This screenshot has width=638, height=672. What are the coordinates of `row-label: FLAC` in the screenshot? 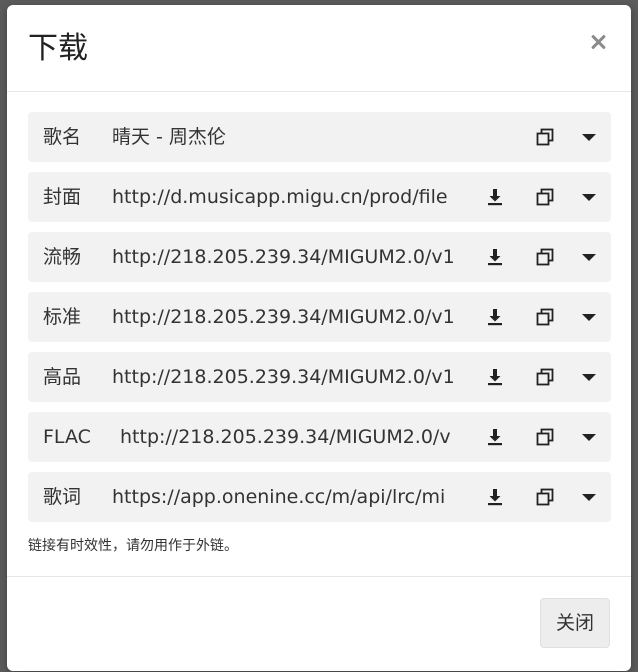 It's located at (67, 437).